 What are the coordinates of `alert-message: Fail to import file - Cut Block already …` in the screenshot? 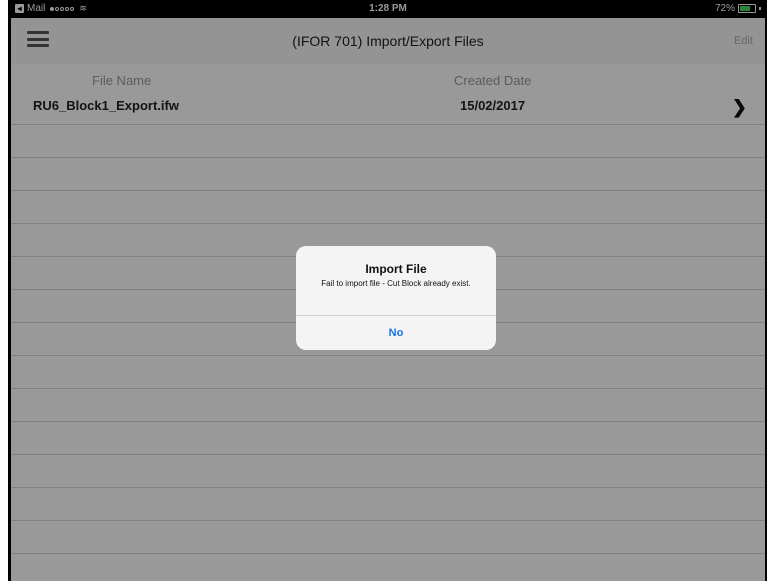 It's located at (396, 283).